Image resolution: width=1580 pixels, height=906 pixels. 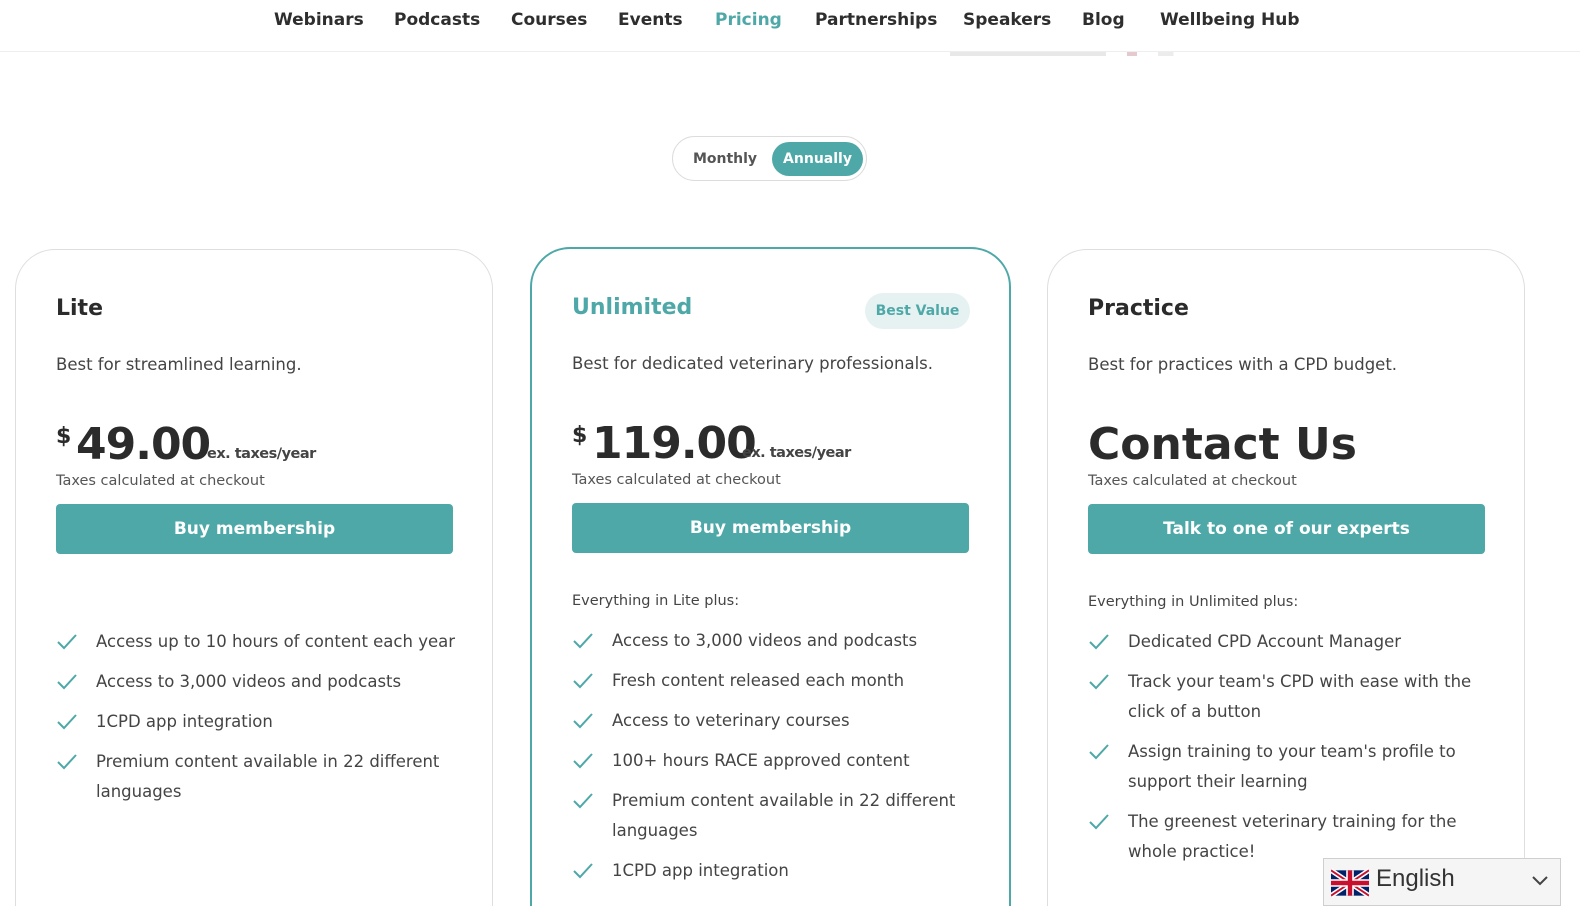 I want to click on price-amount: 119.00, so click(x=674, y=443).